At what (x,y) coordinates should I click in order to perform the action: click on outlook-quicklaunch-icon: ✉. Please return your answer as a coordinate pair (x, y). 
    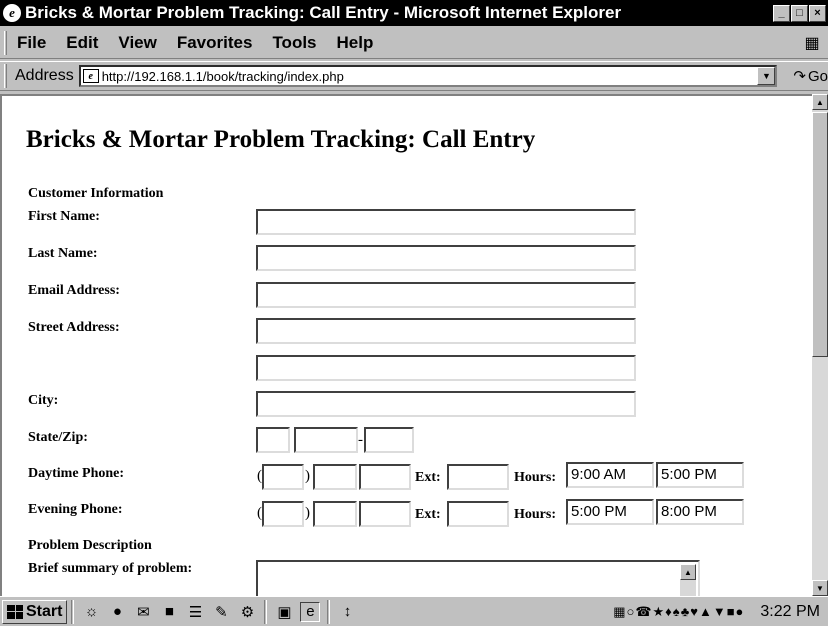
    Looking at the image, I should click on (143, 612).